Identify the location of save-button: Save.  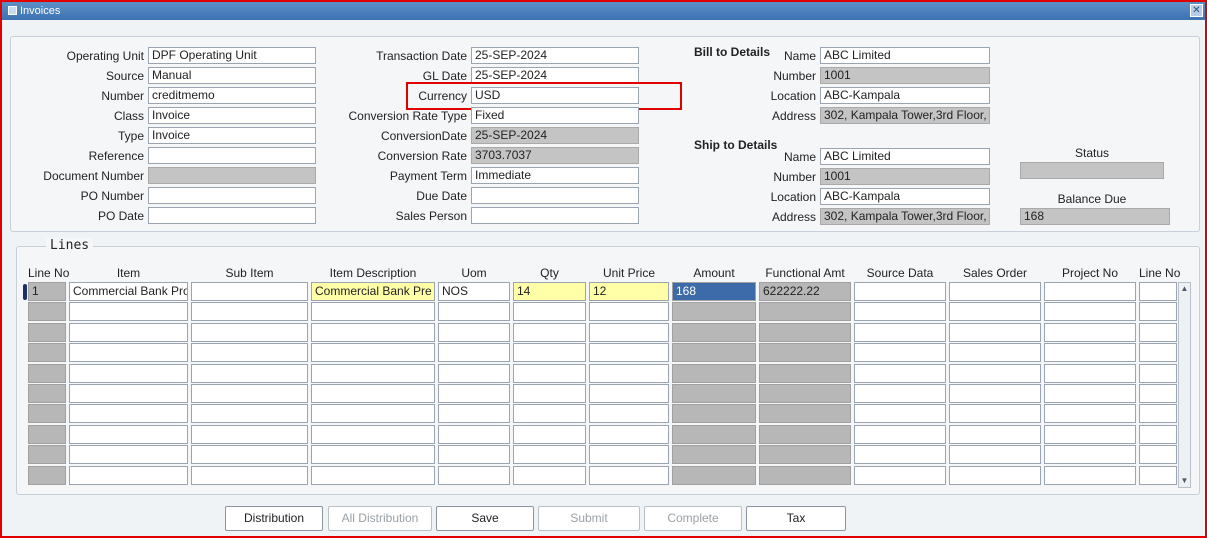
(485, 518).